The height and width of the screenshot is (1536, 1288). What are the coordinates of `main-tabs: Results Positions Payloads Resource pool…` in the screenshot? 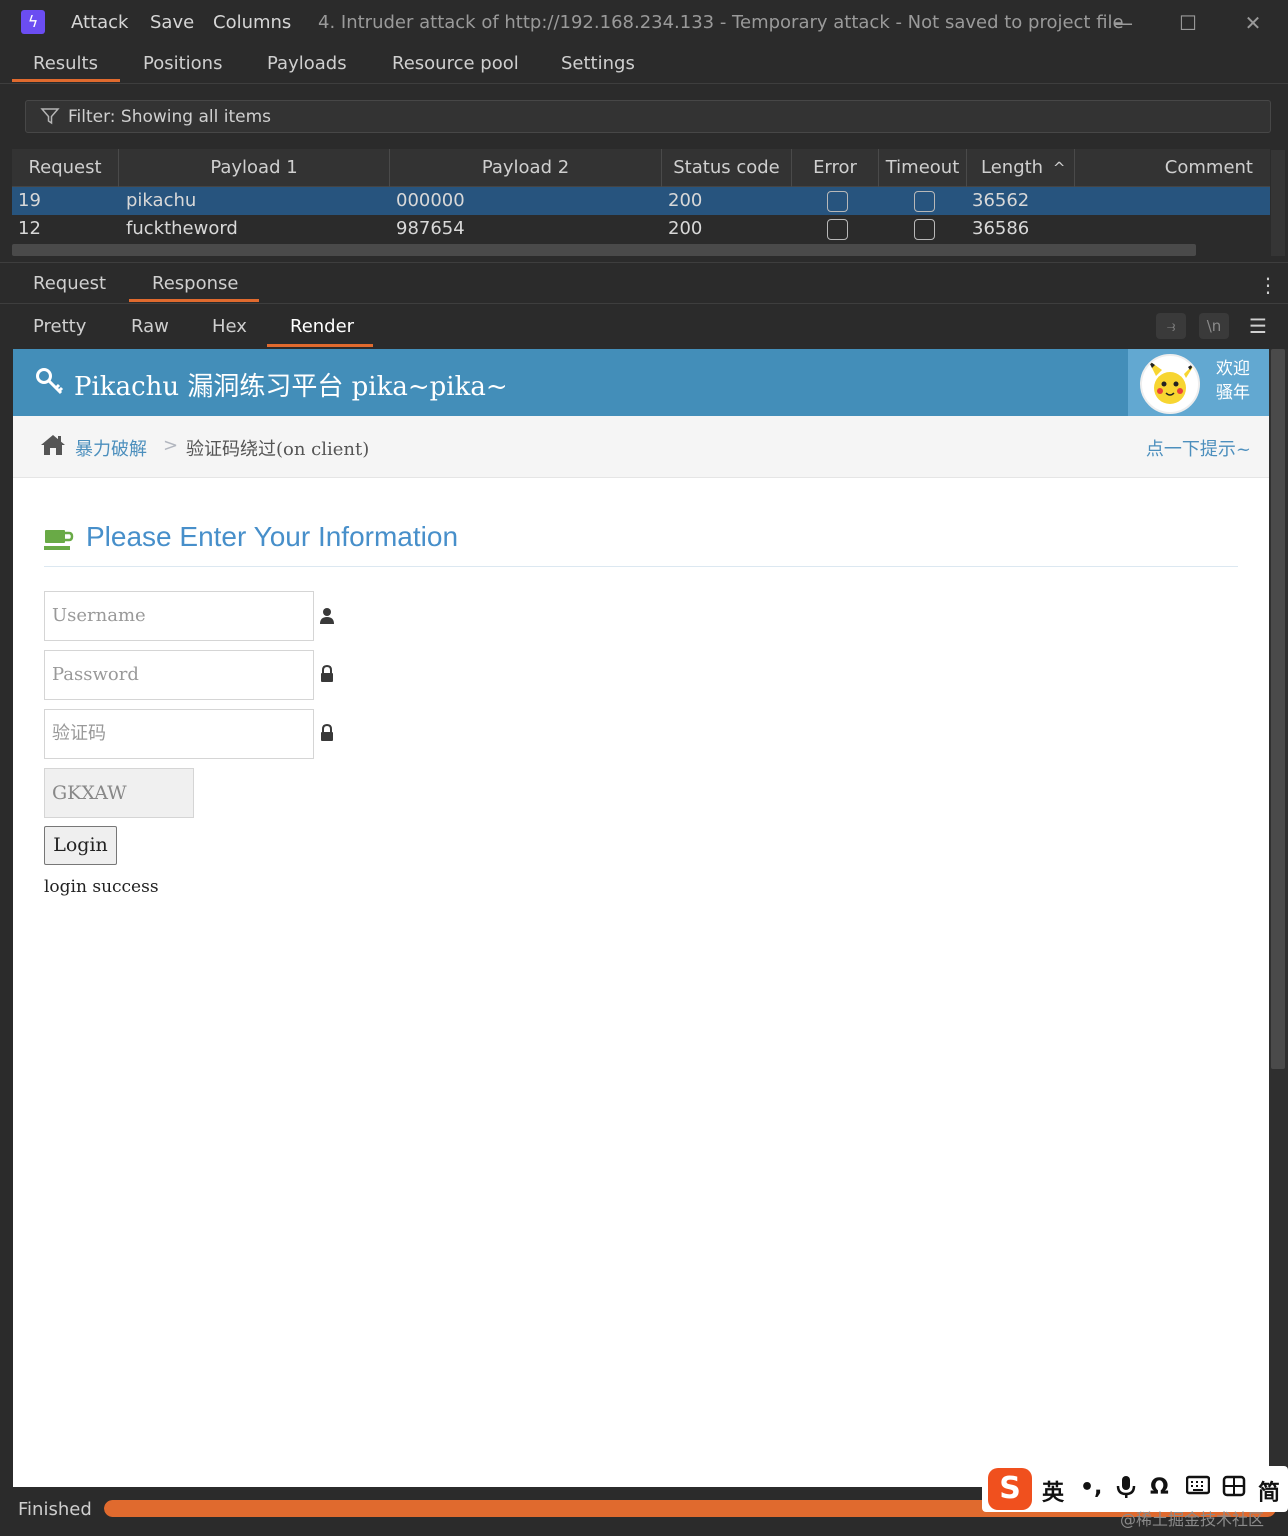 It's located at (644, 65).